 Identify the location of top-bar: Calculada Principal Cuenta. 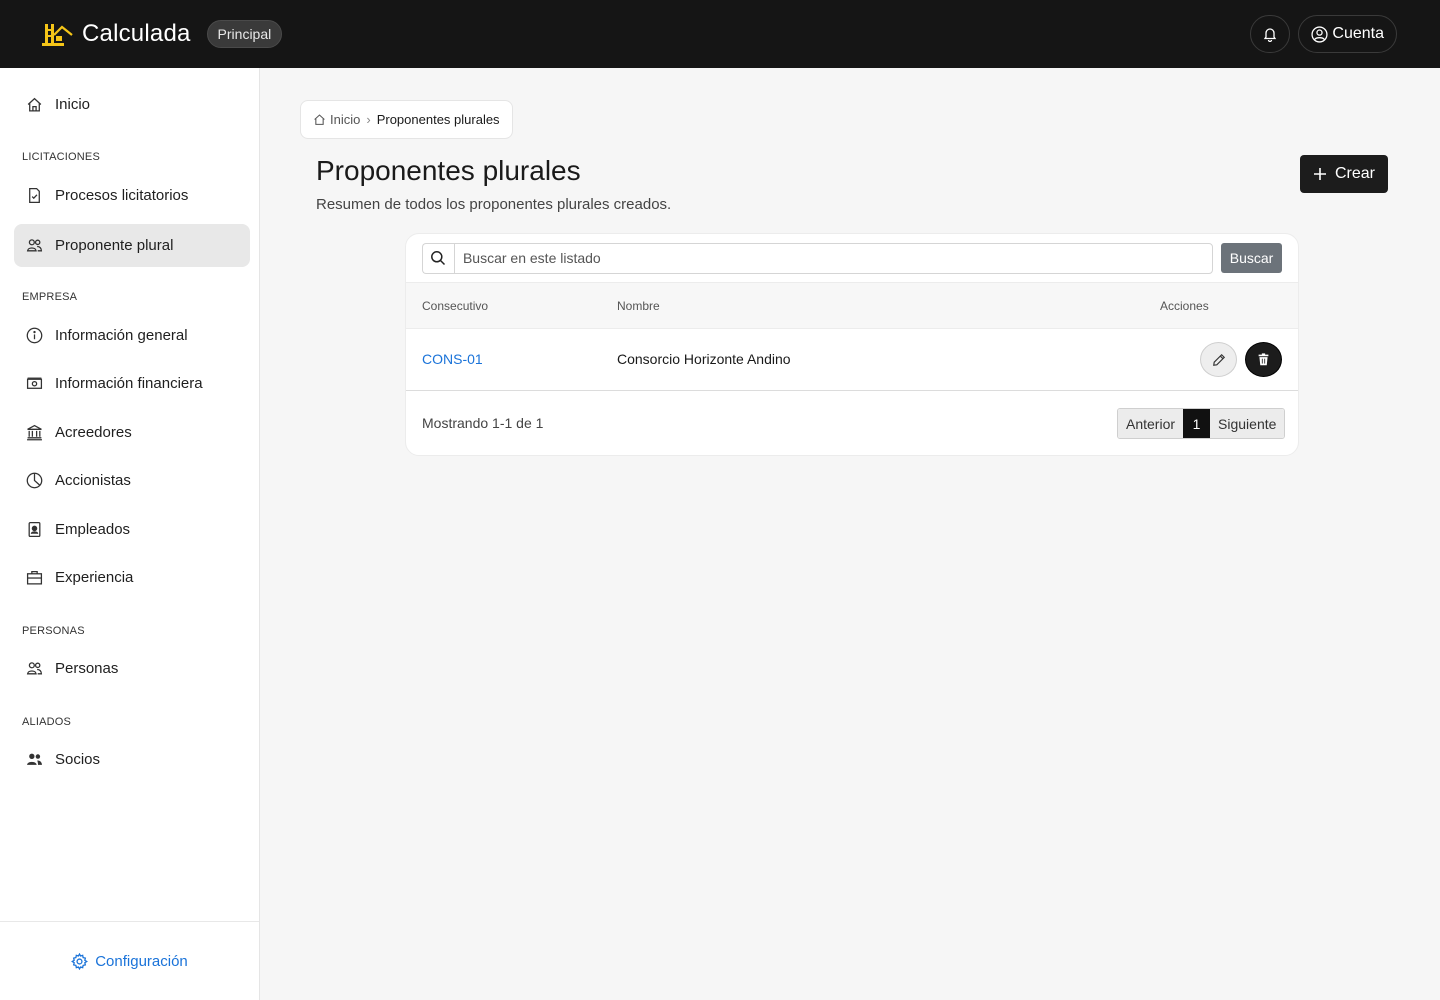
(720, 34).